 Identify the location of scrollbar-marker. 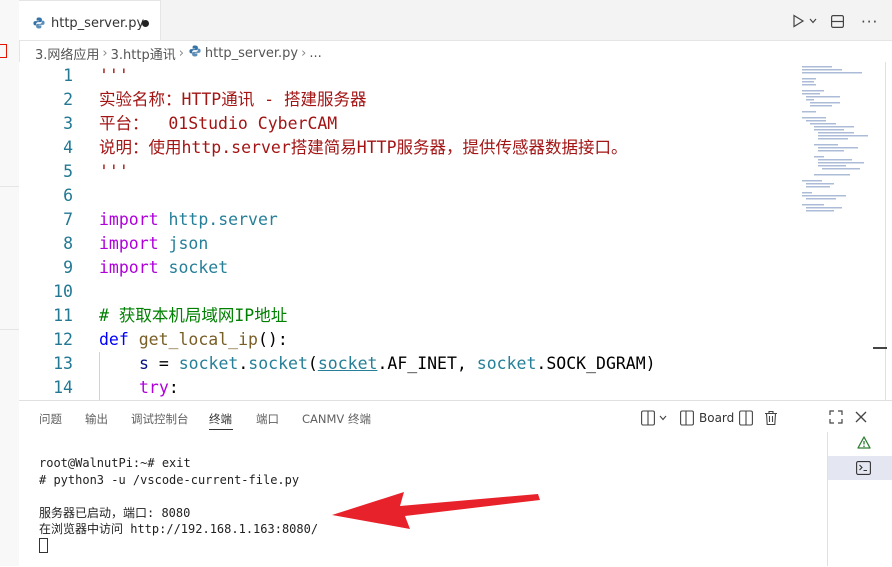
(880, 348).